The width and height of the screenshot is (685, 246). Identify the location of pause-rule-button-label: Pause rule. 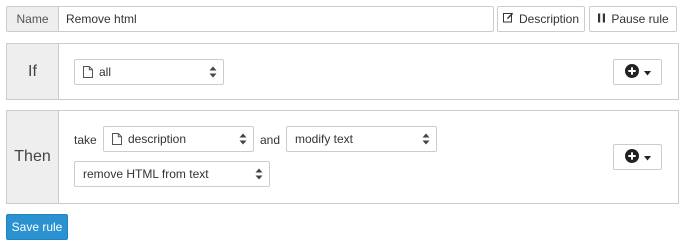
(640, 19).